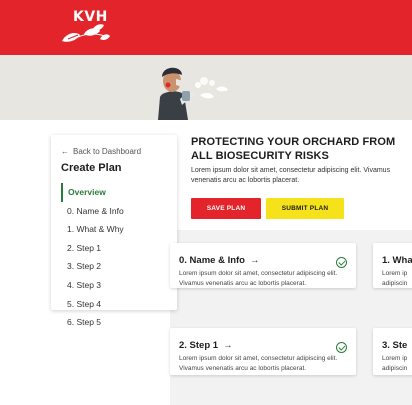 This screenshot has height=405, width=412. Describe the element at coordinates (107, 151) in the screenshot. I see `back-link-label: Back to Dashboard` at that location.